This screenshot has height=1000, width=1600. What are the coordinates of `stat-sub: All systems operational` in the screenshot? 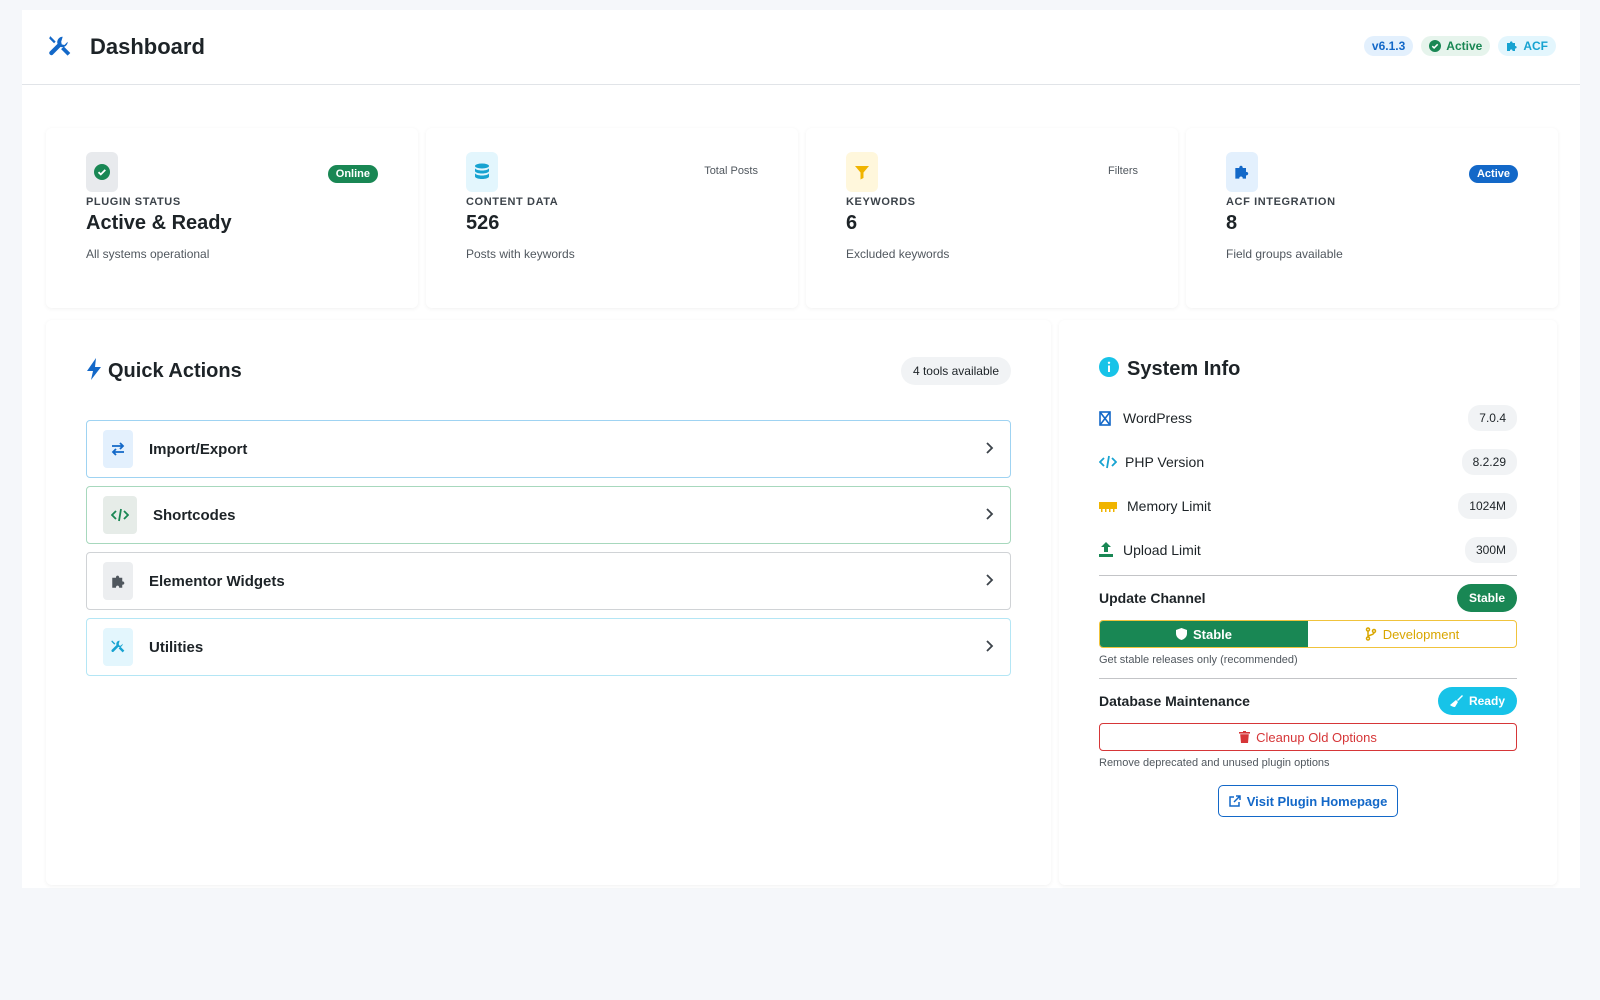 It's located at (148, 254).